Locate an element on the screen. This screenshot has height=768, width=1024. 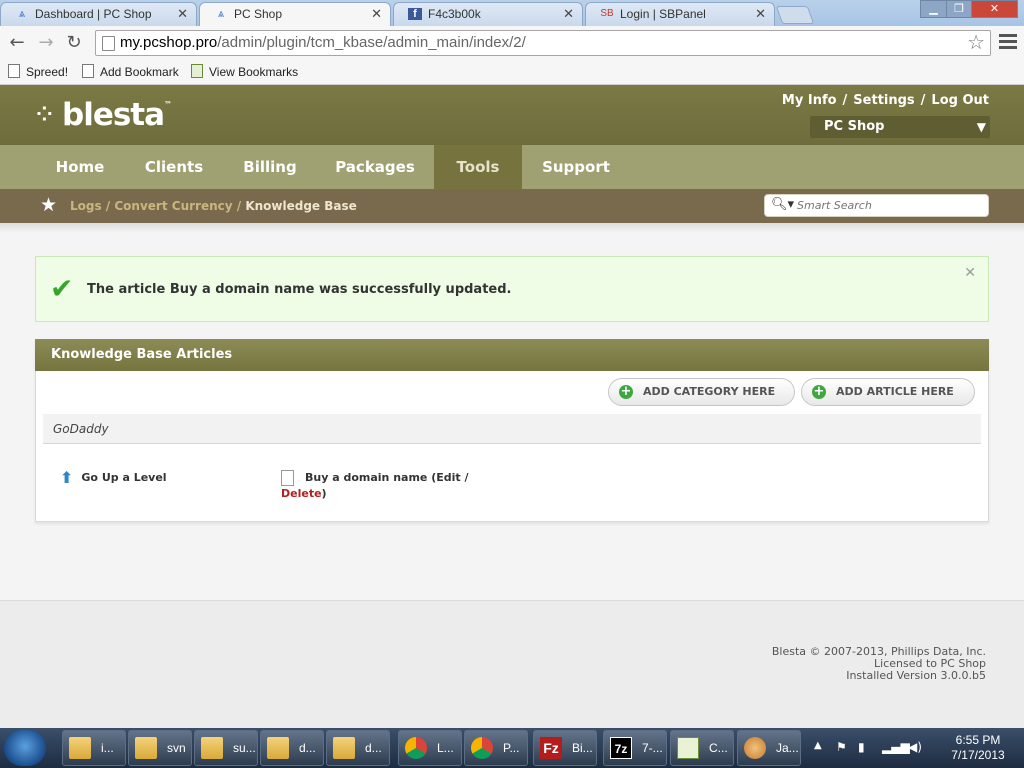
system-tray: ▲ ⚑ ▮ ▂▄▆ ◀) 6:55 PM 7/17/2013 is located at coordinates (916, 748).